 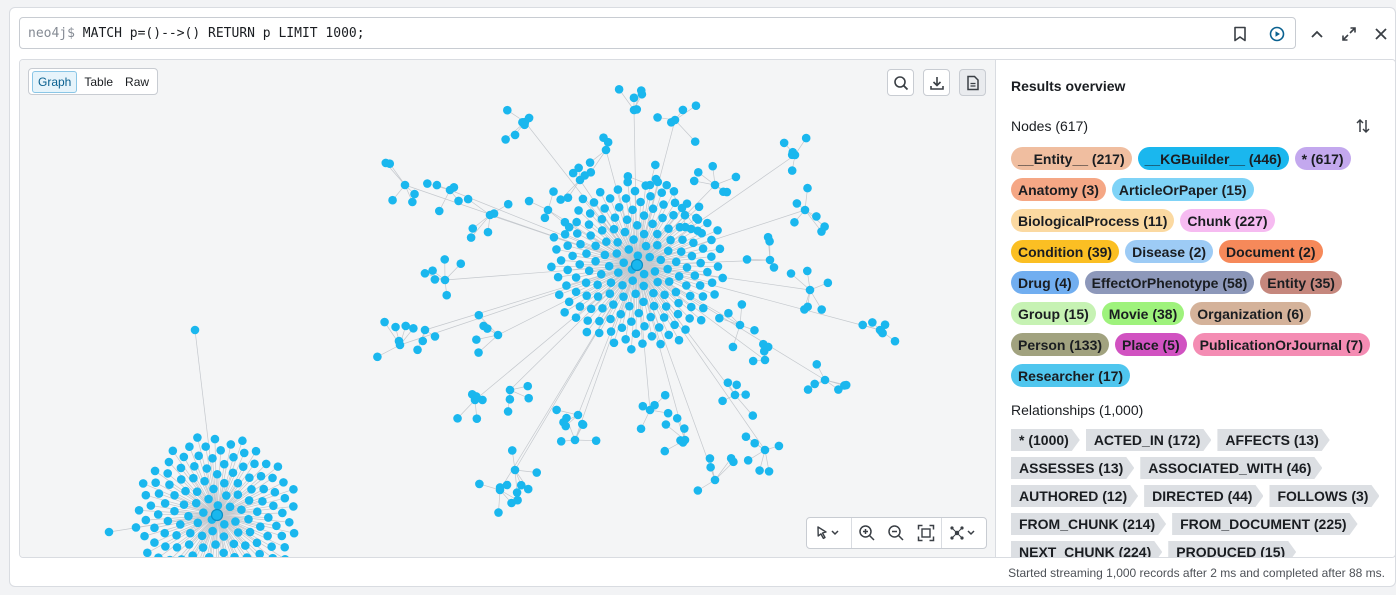 What do you see at coordinates (98, 82) in the screenshot?
I see `tab-table: Table` at bounding box center [98, 82].